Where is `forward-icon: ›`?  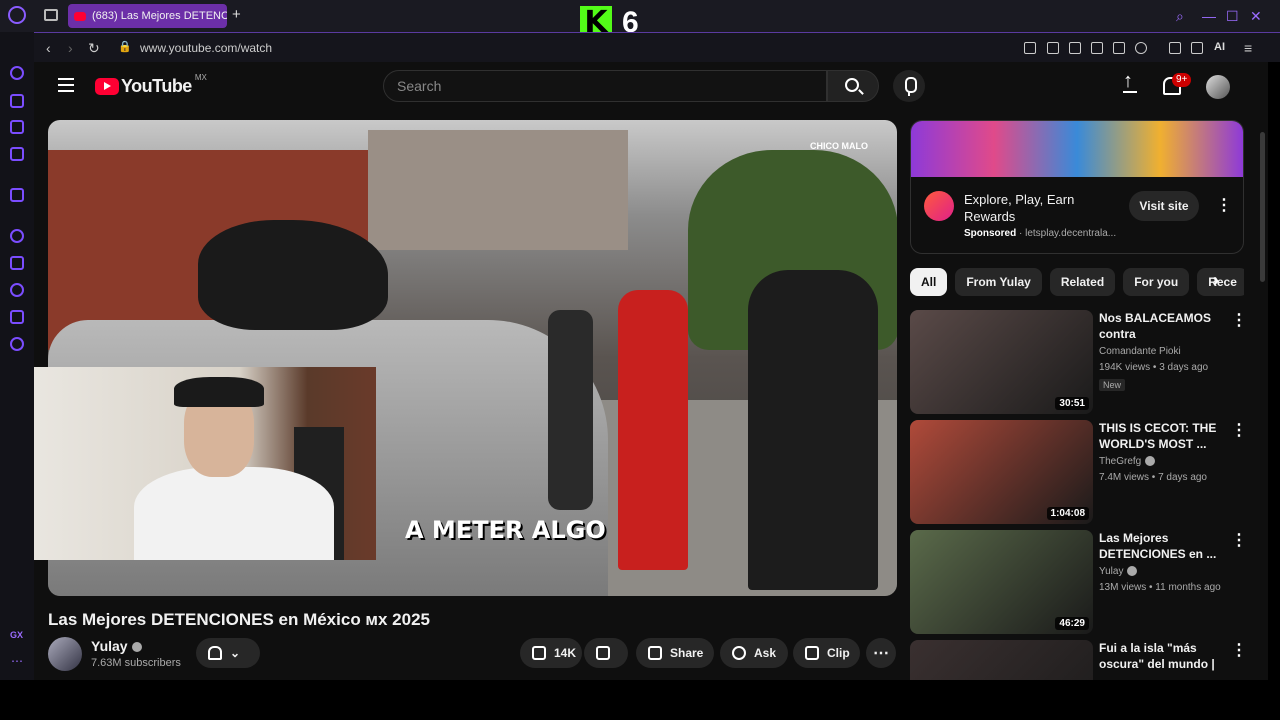 forward-icon: › is located at coordinates (70, 48).